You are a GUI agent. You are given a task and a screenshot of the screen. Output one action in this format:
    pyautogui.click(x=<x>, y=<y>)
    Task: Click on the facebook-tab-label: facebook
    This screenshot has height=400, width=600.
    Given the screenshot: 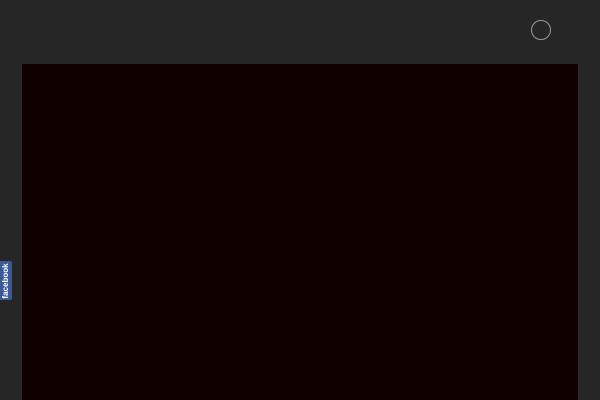 What is the action you would take?
    pyautogui.click(x=5, y=280)
    